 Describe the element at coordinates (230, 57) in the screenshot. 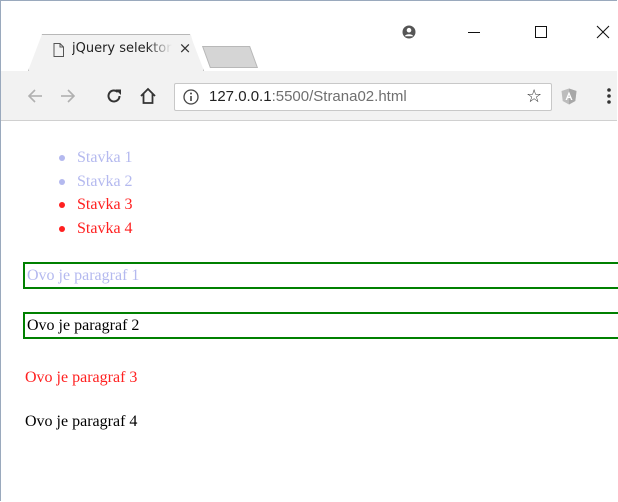

I see `new-tab-button` at that location.